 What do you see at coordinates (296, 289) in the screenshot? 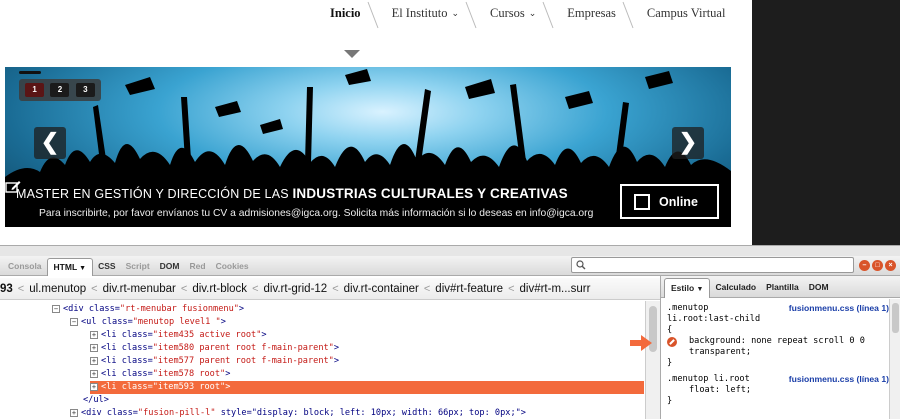
I see `breadcrumb-item: div.rt-grid-12` at bounding box center [296, 289].